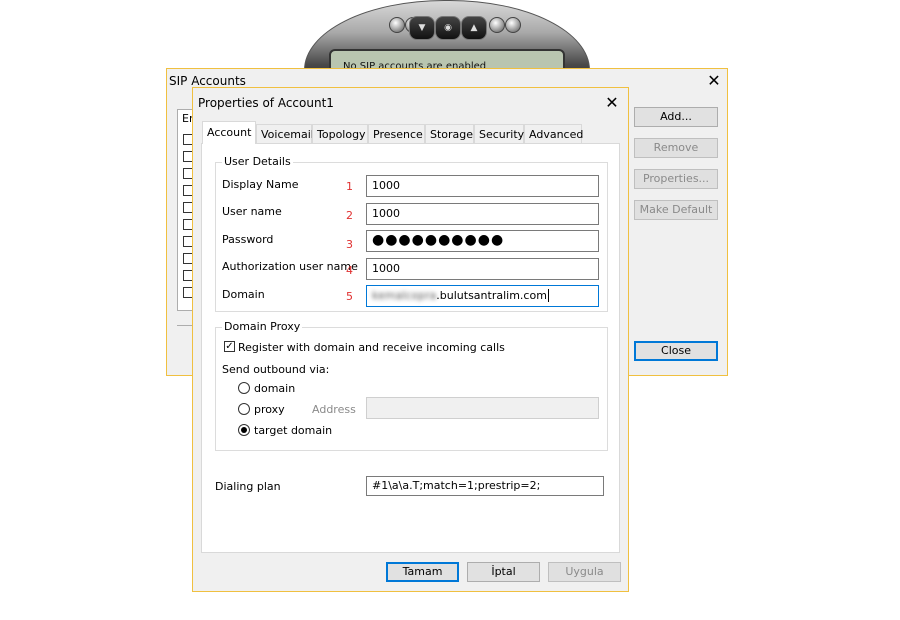 This screenshot has width=900, height=620. Describe the element at coordinates (676, 210) in the screenshot. I see `make-default-button: Make Default` at that location.